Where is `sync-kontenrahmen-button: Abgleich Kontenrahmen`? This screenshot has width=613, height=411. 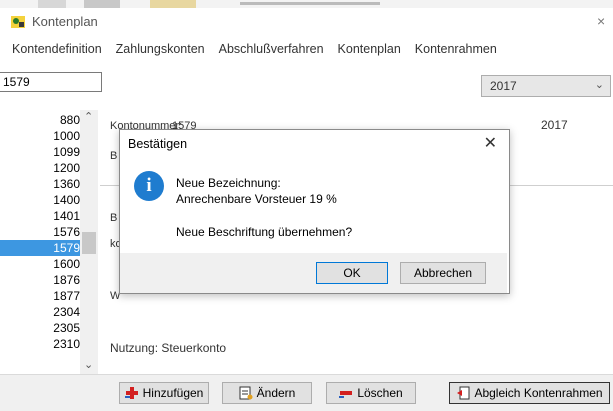 sync-kontenrahmen-button: Abgleich Kontenrahmen is located at coordinates (529, 393).